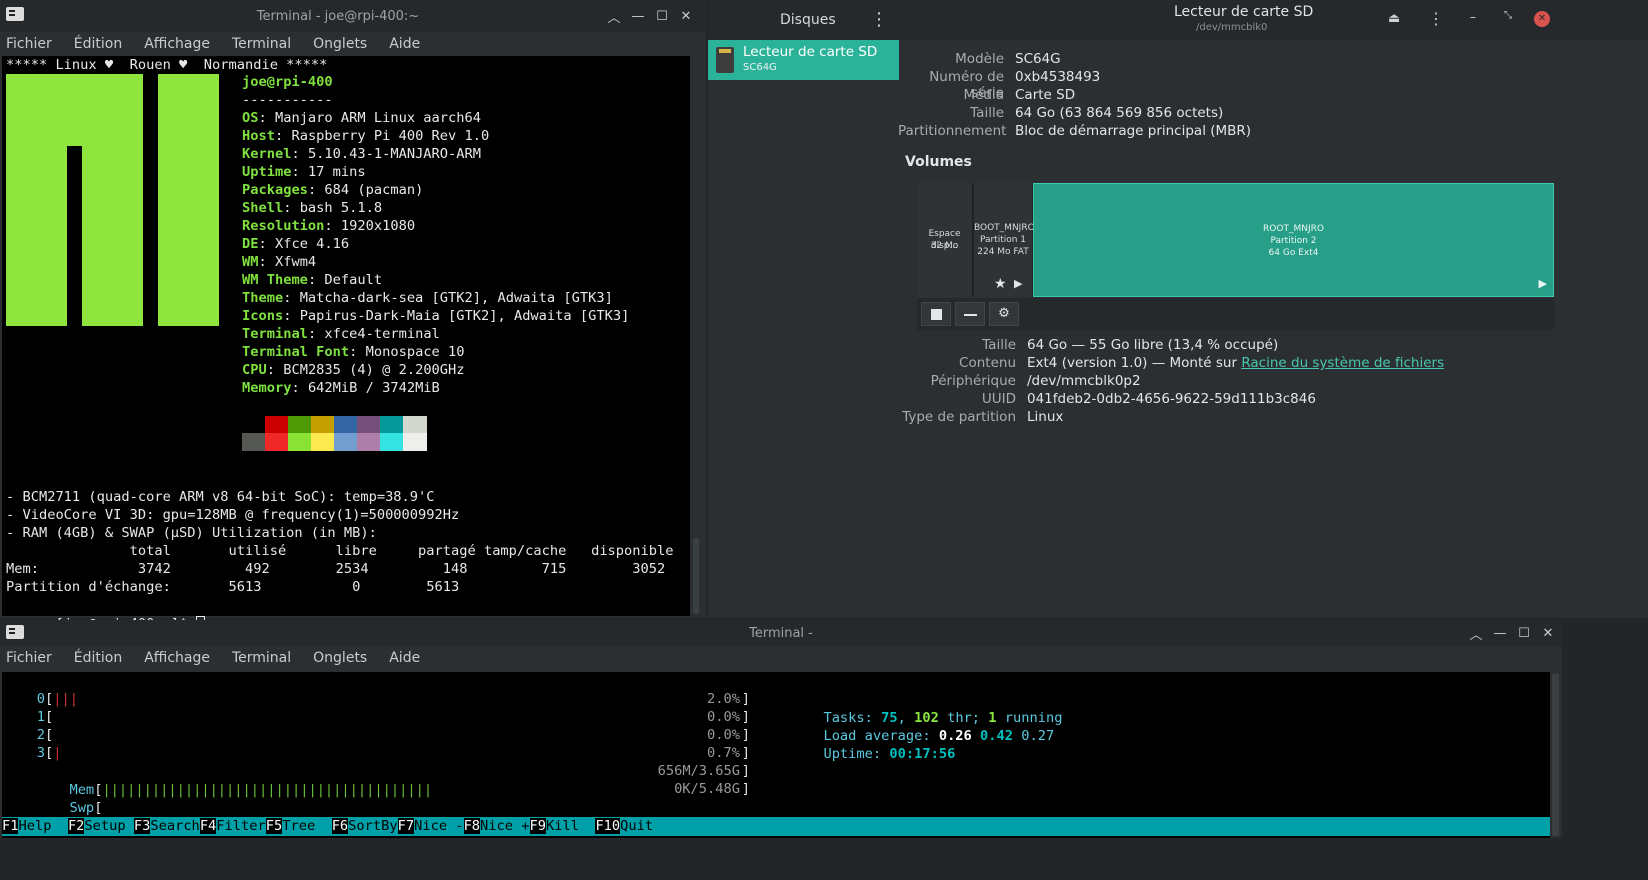 Image resolution: width=1648 pixels, height=880 pixels. Describe the element at coordinates (1232, 27) in the screenshot. I see `drive-device: /dev/mmcblk0` at that location.